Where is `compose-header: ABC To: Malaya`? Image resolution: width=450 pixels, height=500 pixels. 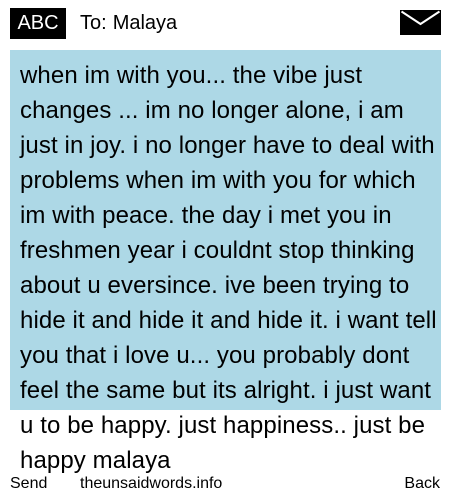
compose-header: ABC To: Malaya is located at coordinates (225, 24).